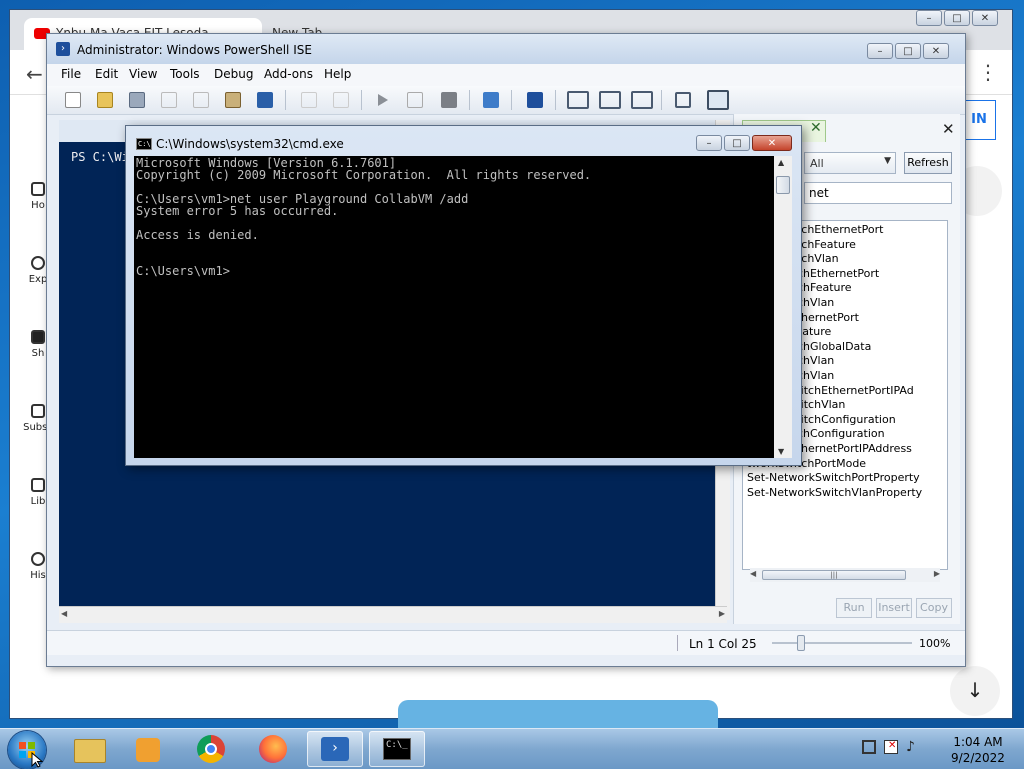  Describe the element at coordinates (834, 575) in the screenshot. I see `scrollbar-thumb: |||` at that location.